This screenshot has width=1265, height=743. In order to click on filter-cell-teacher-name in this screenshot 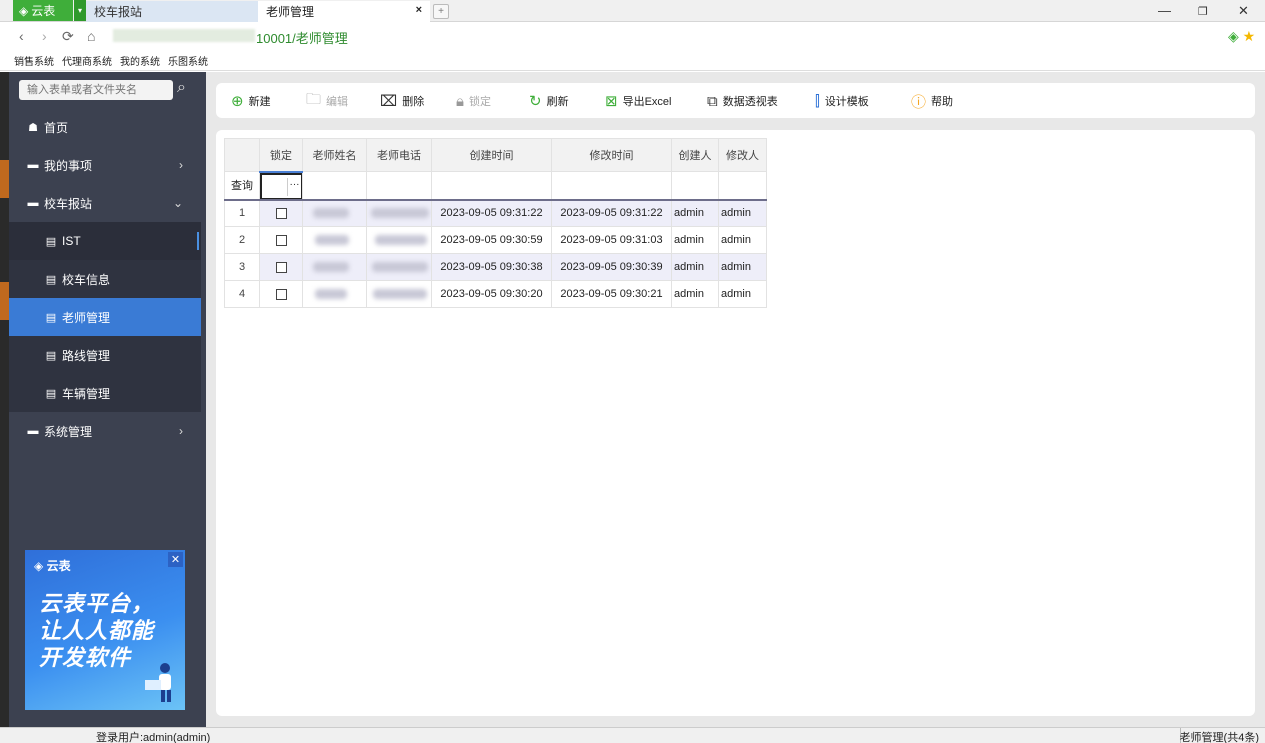, I will do `click(334, 185)`.